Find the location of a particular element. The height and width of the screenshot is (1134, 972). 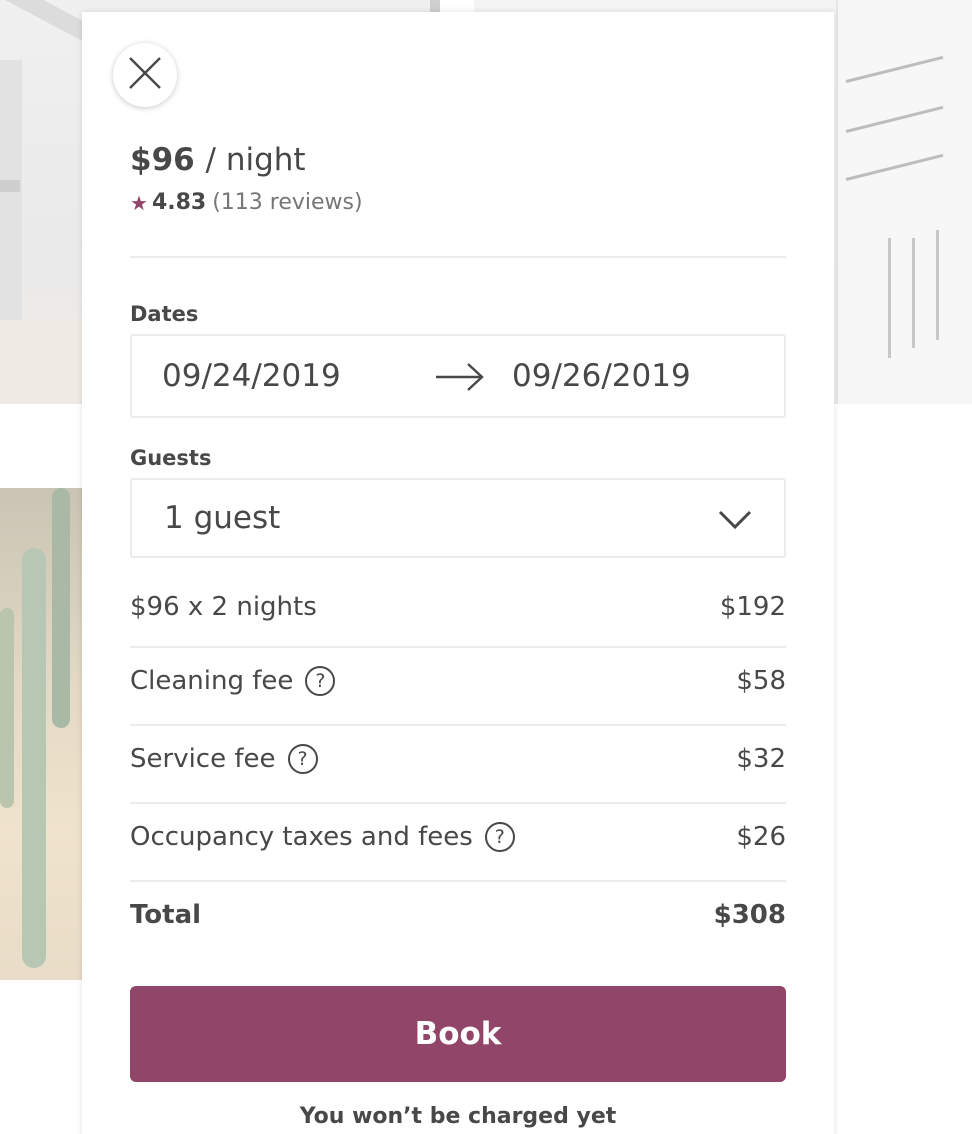

fee-amount: $192 is located at coordinates (752, 607).